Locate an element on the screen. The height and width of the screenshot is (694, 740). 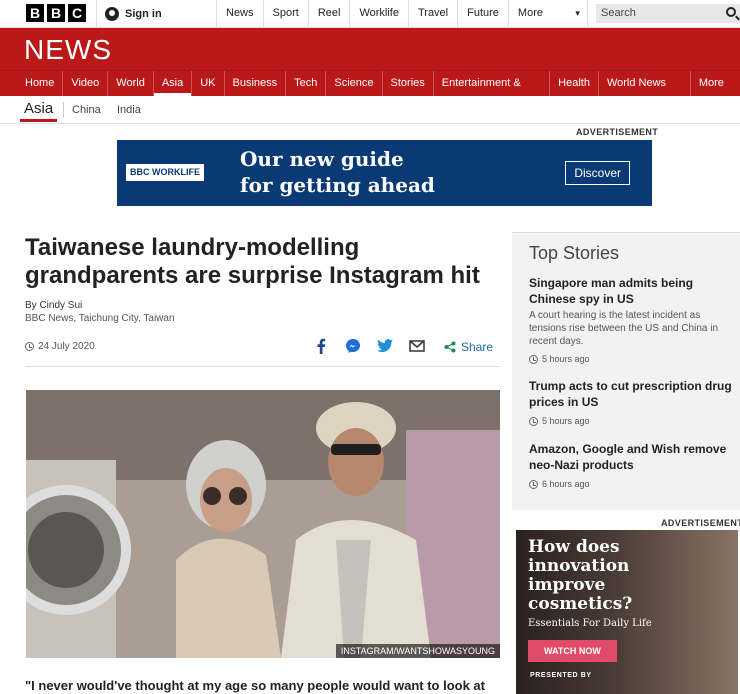
logo-letter-c: C is located at coordinates (77, 13).